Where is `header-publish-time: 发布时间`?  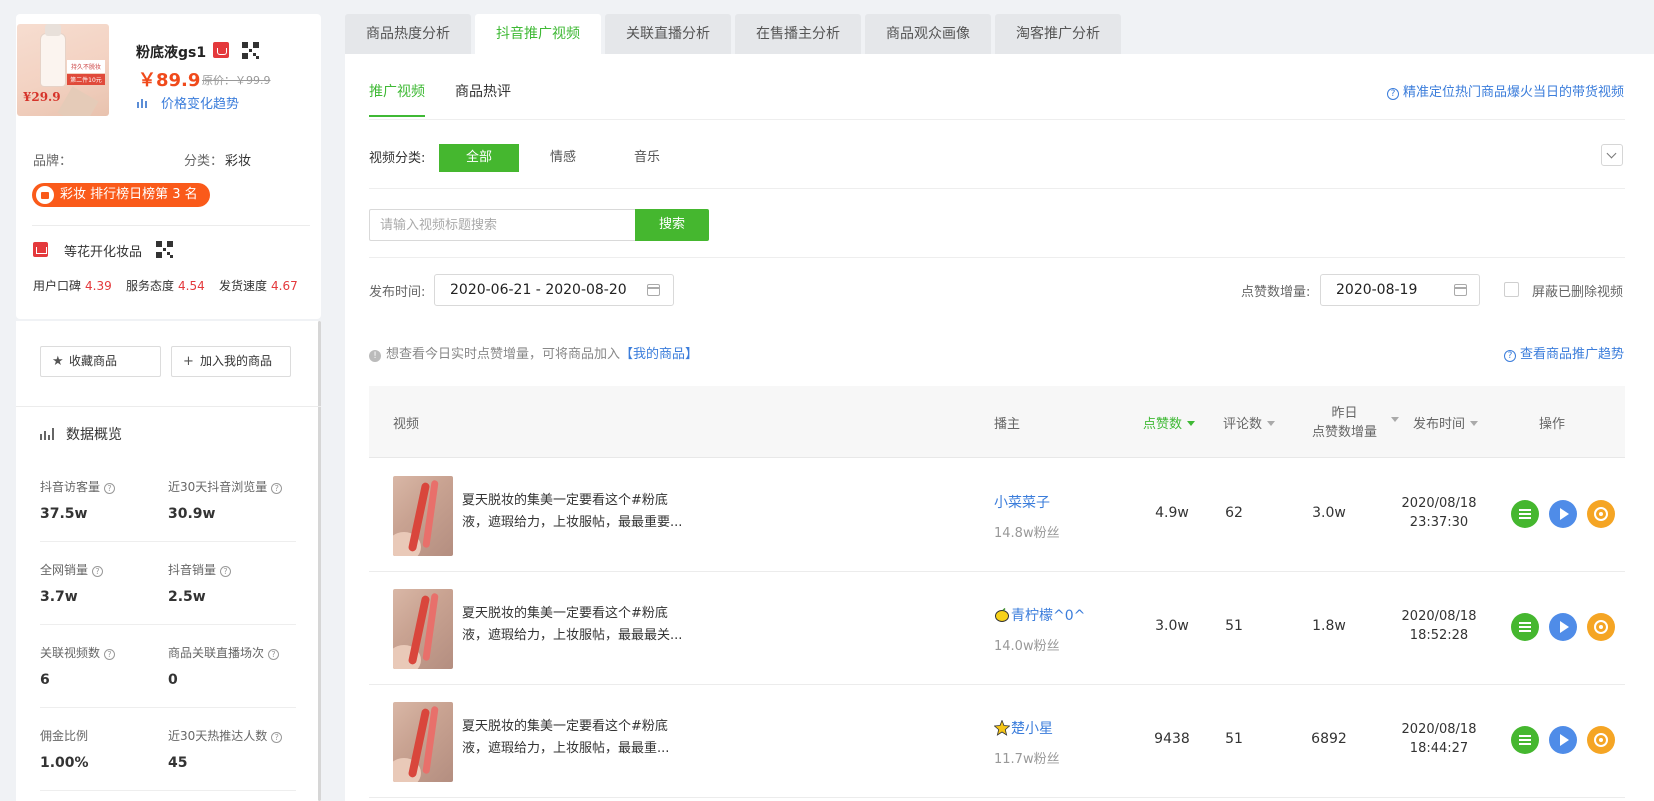 header-publish-time: 发布时间 is located at coordinates (1446, 422).